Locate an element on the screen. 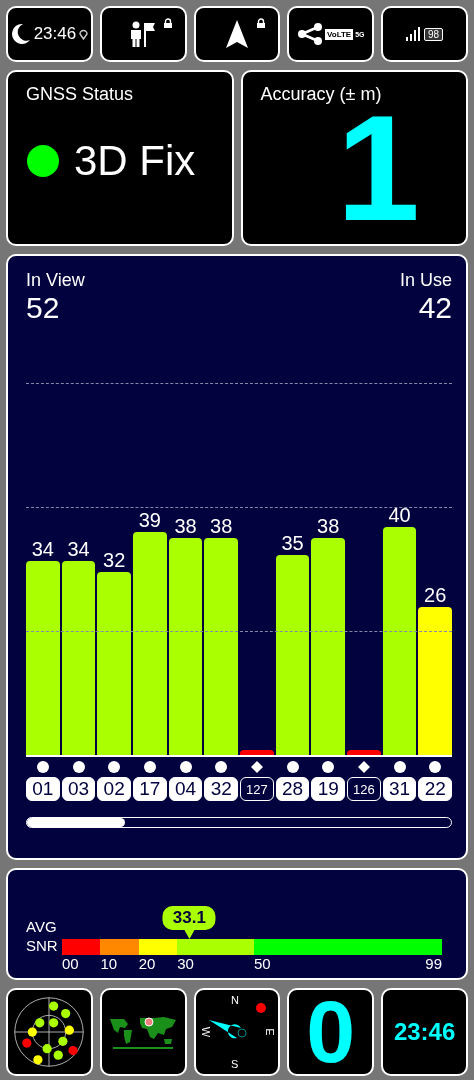  world-map-drawing is located at coordinates (143, 1032).